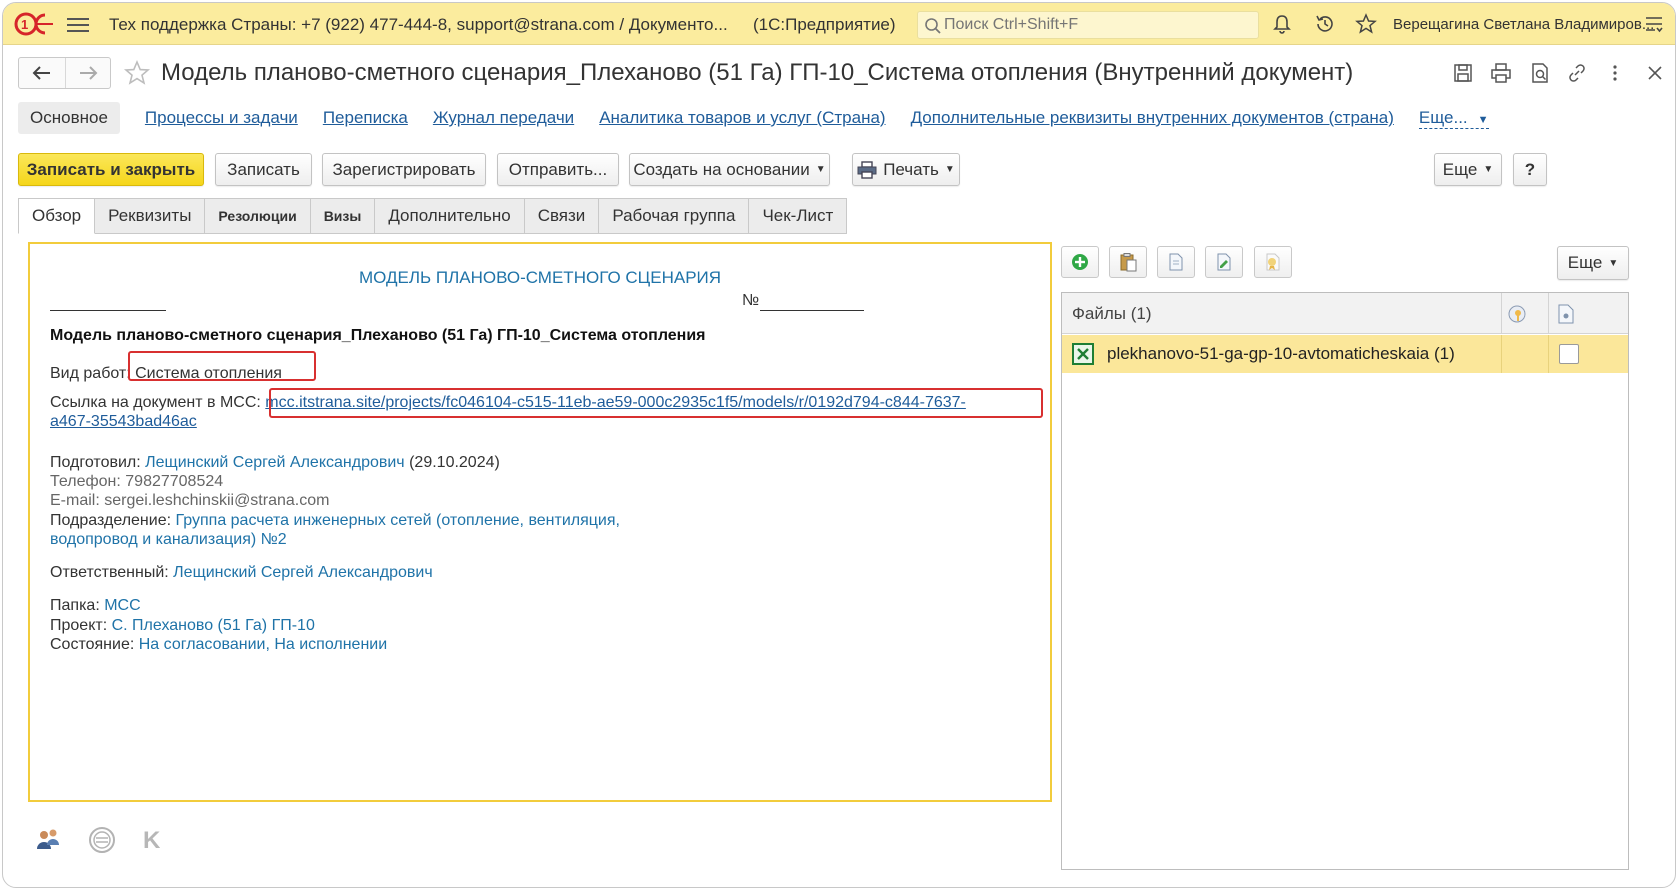  What do you see at coordinates (1366, 24) in the screenshot?
I see `favorites-star-icon` at bounding box center [1366, 24].